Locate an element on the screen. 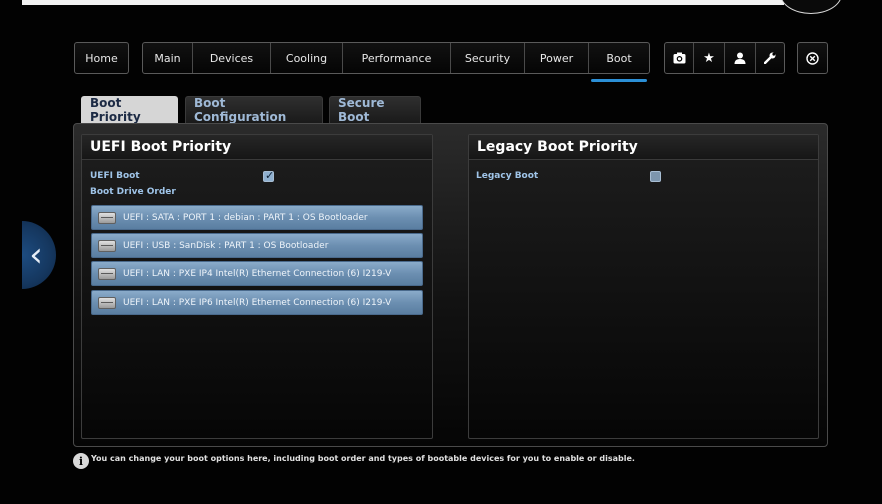 The height and width of the screenshot is (504, 882). nav-performance: Performance is located at coordinates (397, 58).